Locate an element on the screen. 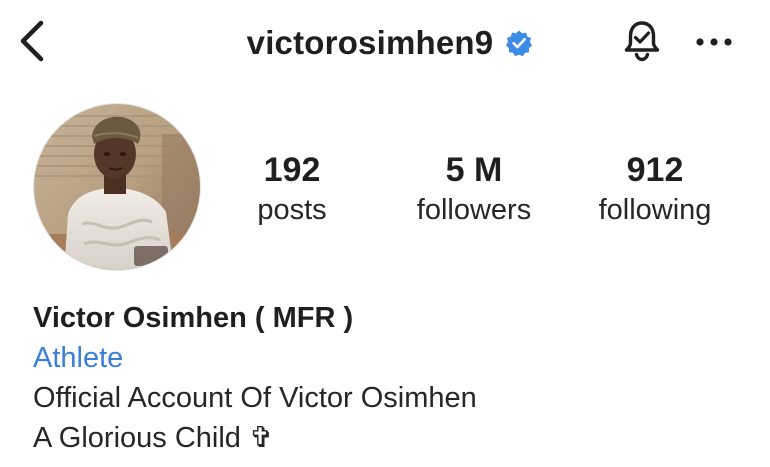 The height and width of the screenshot is (467, 770). profile-avatar is located at coordinates (117, 187).